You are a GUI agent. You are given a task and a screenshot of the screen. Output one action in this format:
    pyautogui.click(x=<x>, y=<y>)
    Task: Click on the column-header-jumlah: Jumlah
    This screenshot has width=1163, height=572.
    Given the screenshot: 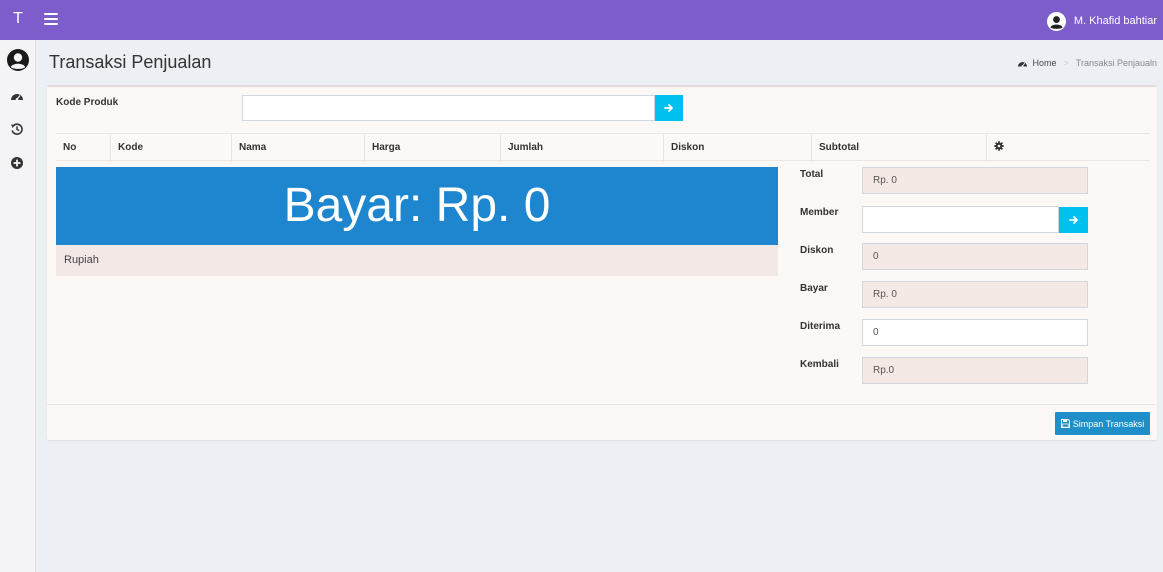 What is the action you would take?
    pyautogui.click(x=581, y=148)
    